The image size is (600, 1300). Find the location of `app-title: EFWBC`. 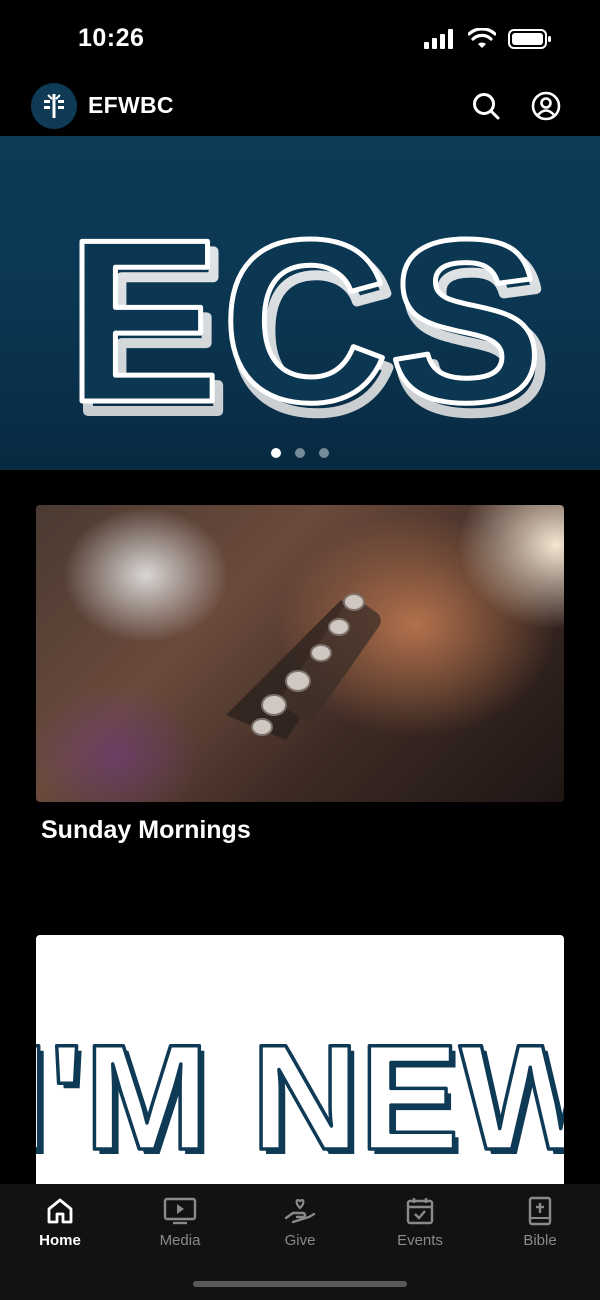

app-title: EFWBC is located at coordinates (131, 105).